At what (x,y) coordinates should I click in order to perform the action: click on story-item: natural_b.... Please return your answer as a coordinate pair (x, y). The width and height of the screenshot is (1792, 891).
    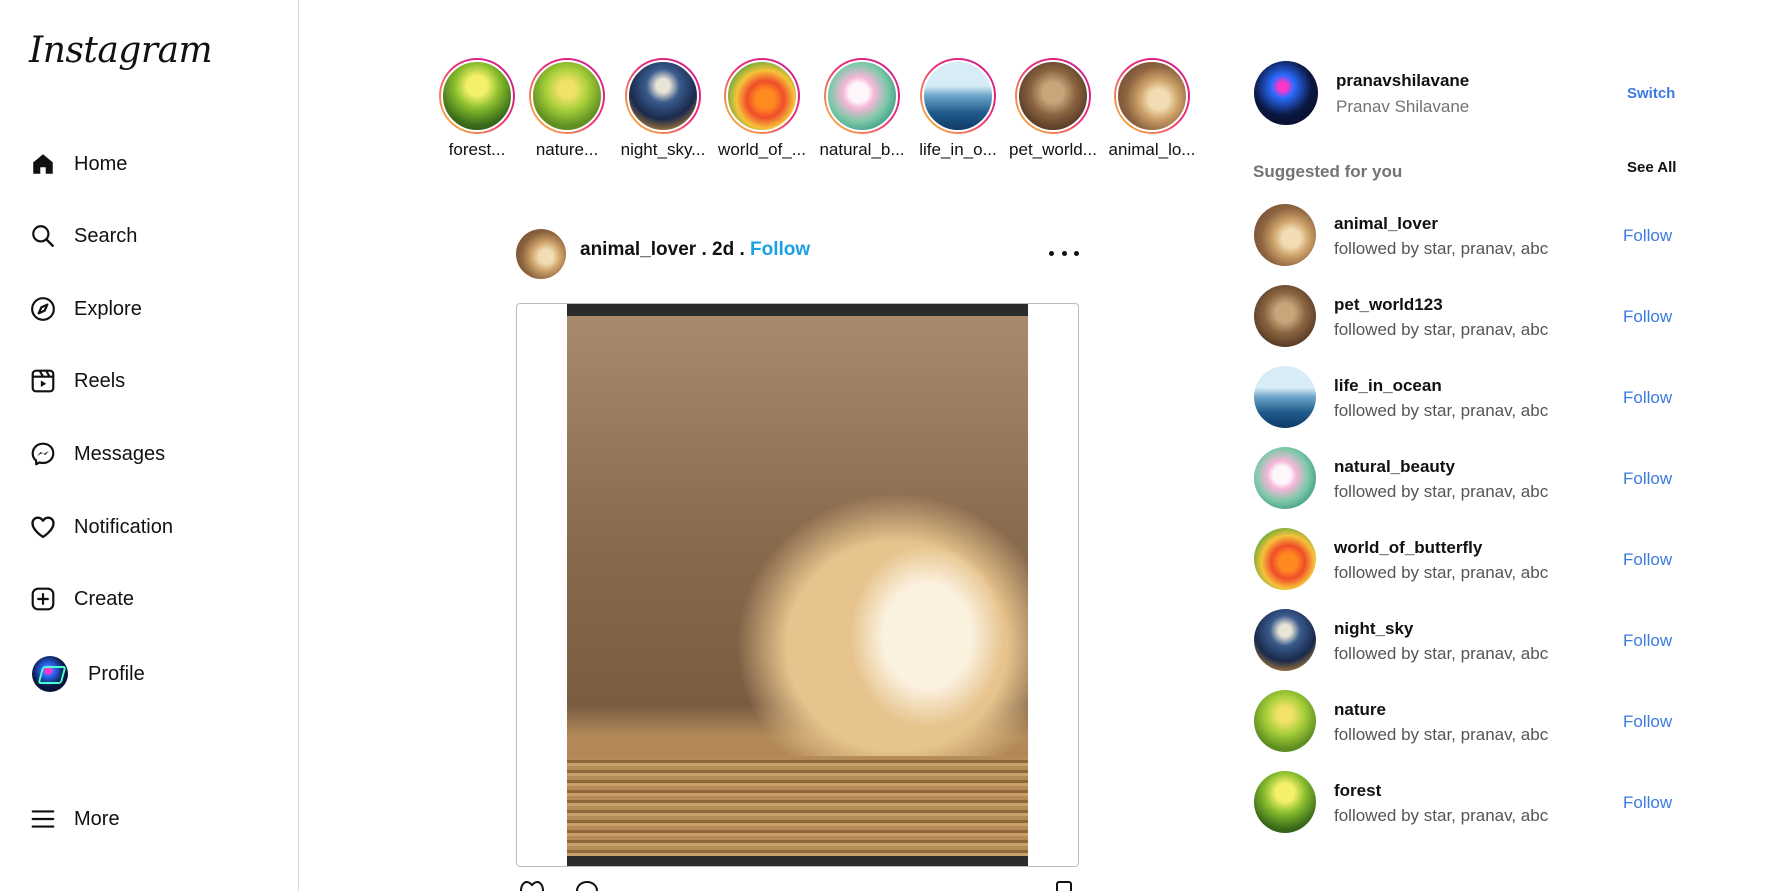
    Looking at the image, I should click on (862, 109).